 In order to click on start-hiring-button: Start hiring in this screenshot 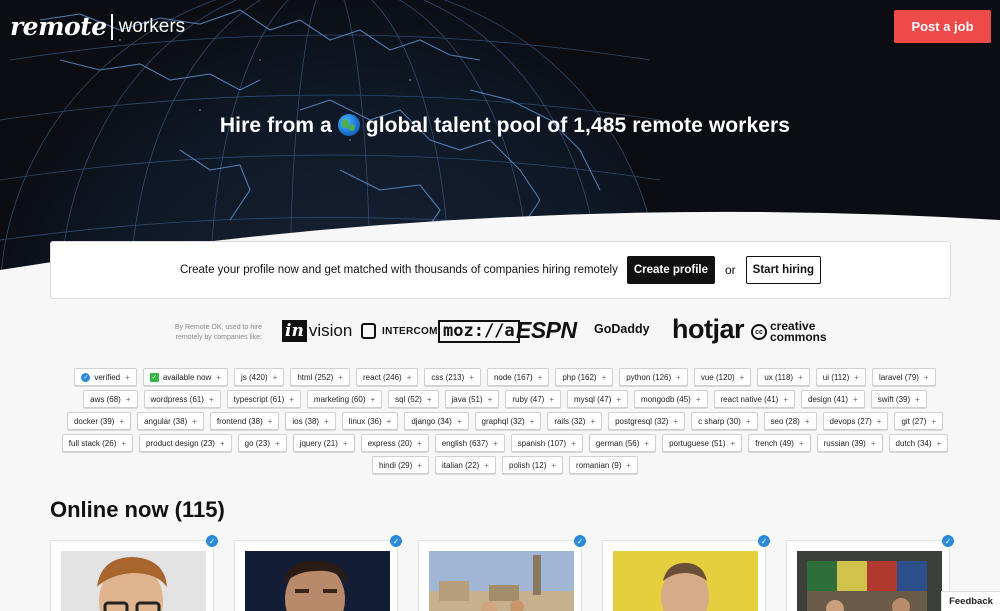, I will do `click(783, 270)`.